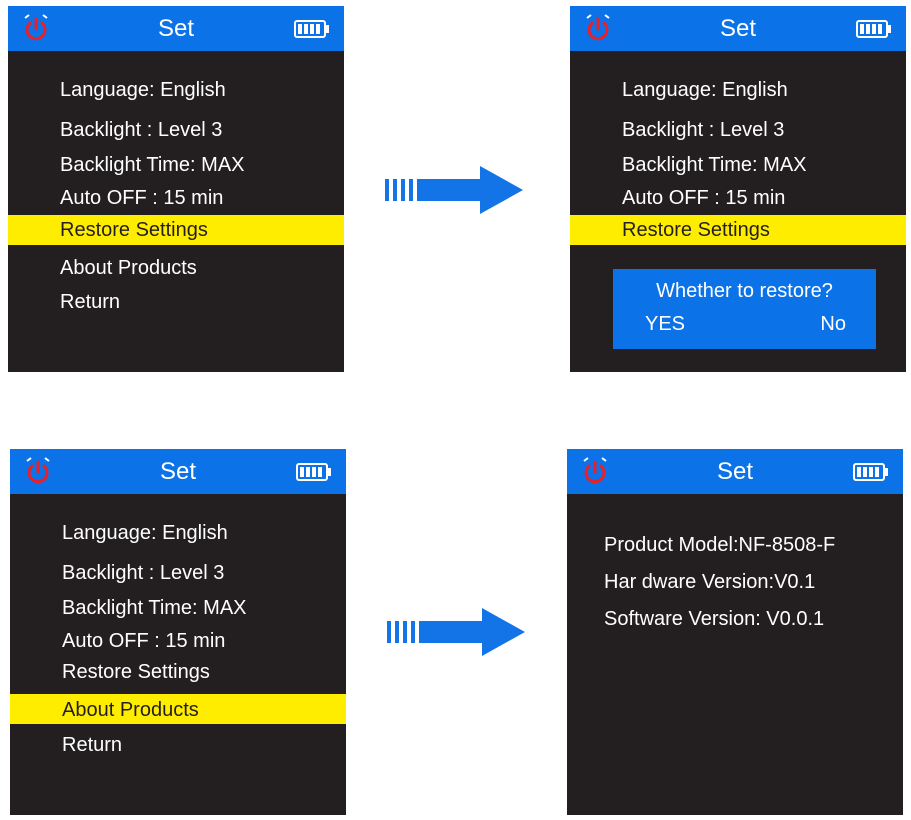  Describe the element at coordinates (833, 324) in the screenshot. I see `no-button: No` at that location.